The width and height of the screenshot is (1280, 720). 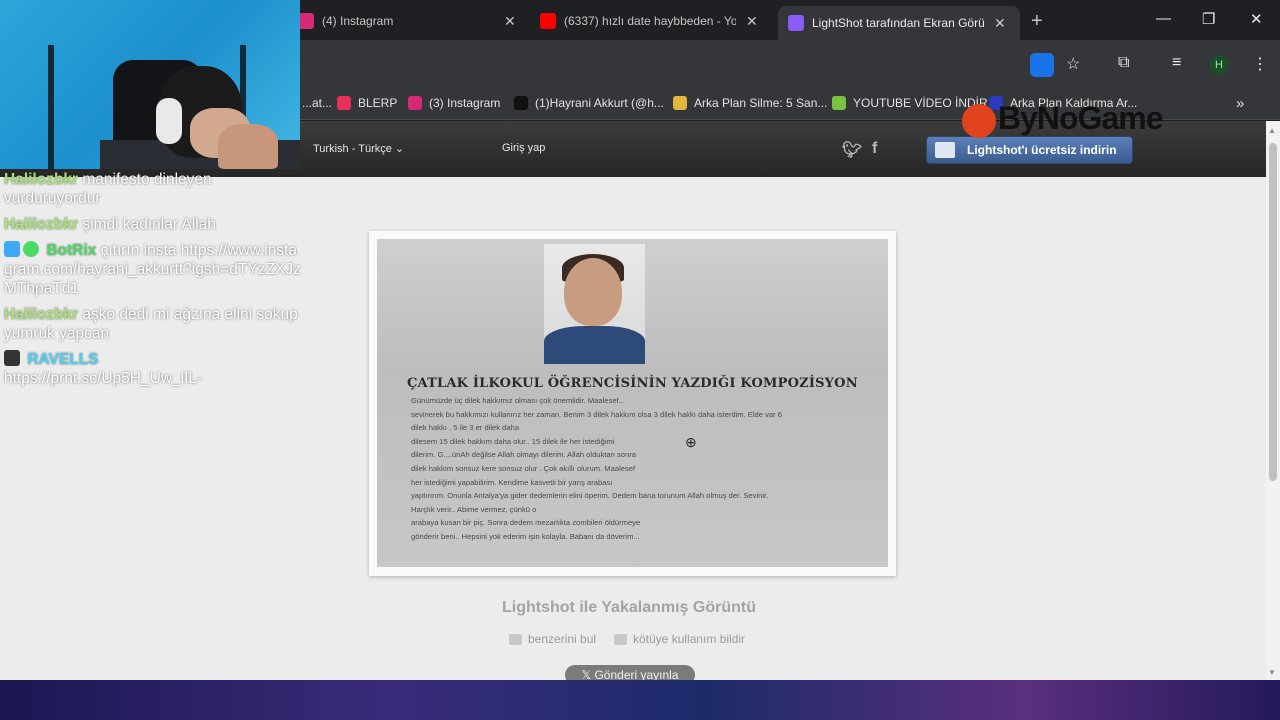 What do you see at coordinates (640, 700) in the screenshot?
I see `stream-banner` at bounding box center [640, 700].